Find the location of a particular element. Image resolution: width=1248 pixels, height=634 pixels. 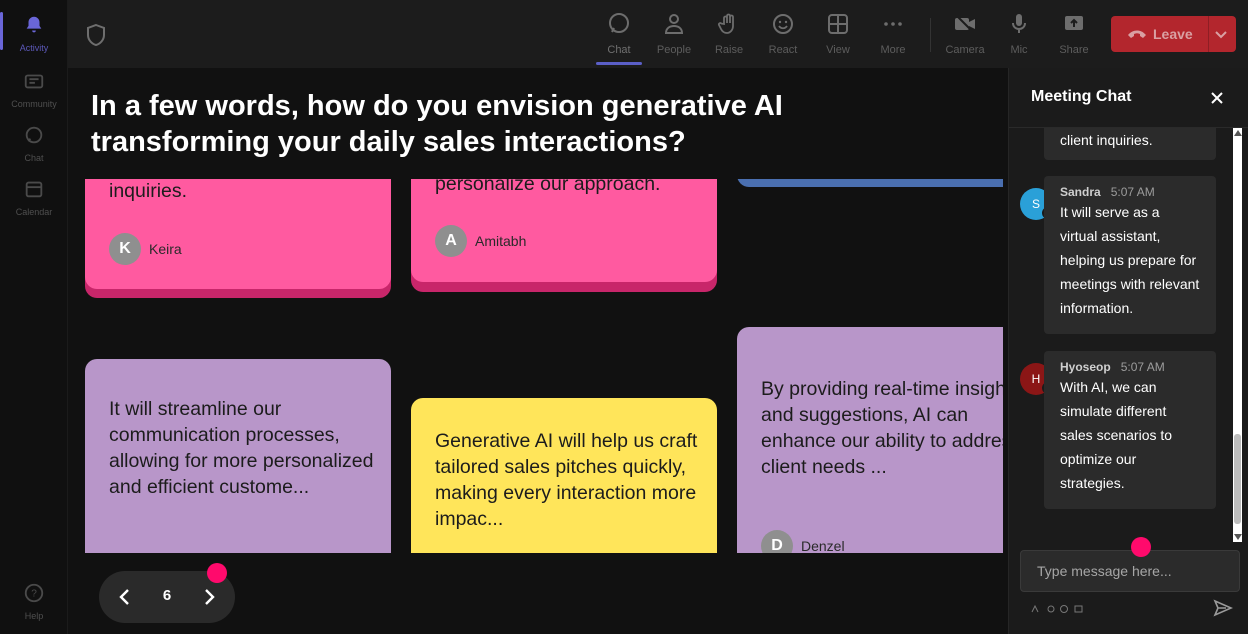

leave-divider is located at coordinates (1208, 34).